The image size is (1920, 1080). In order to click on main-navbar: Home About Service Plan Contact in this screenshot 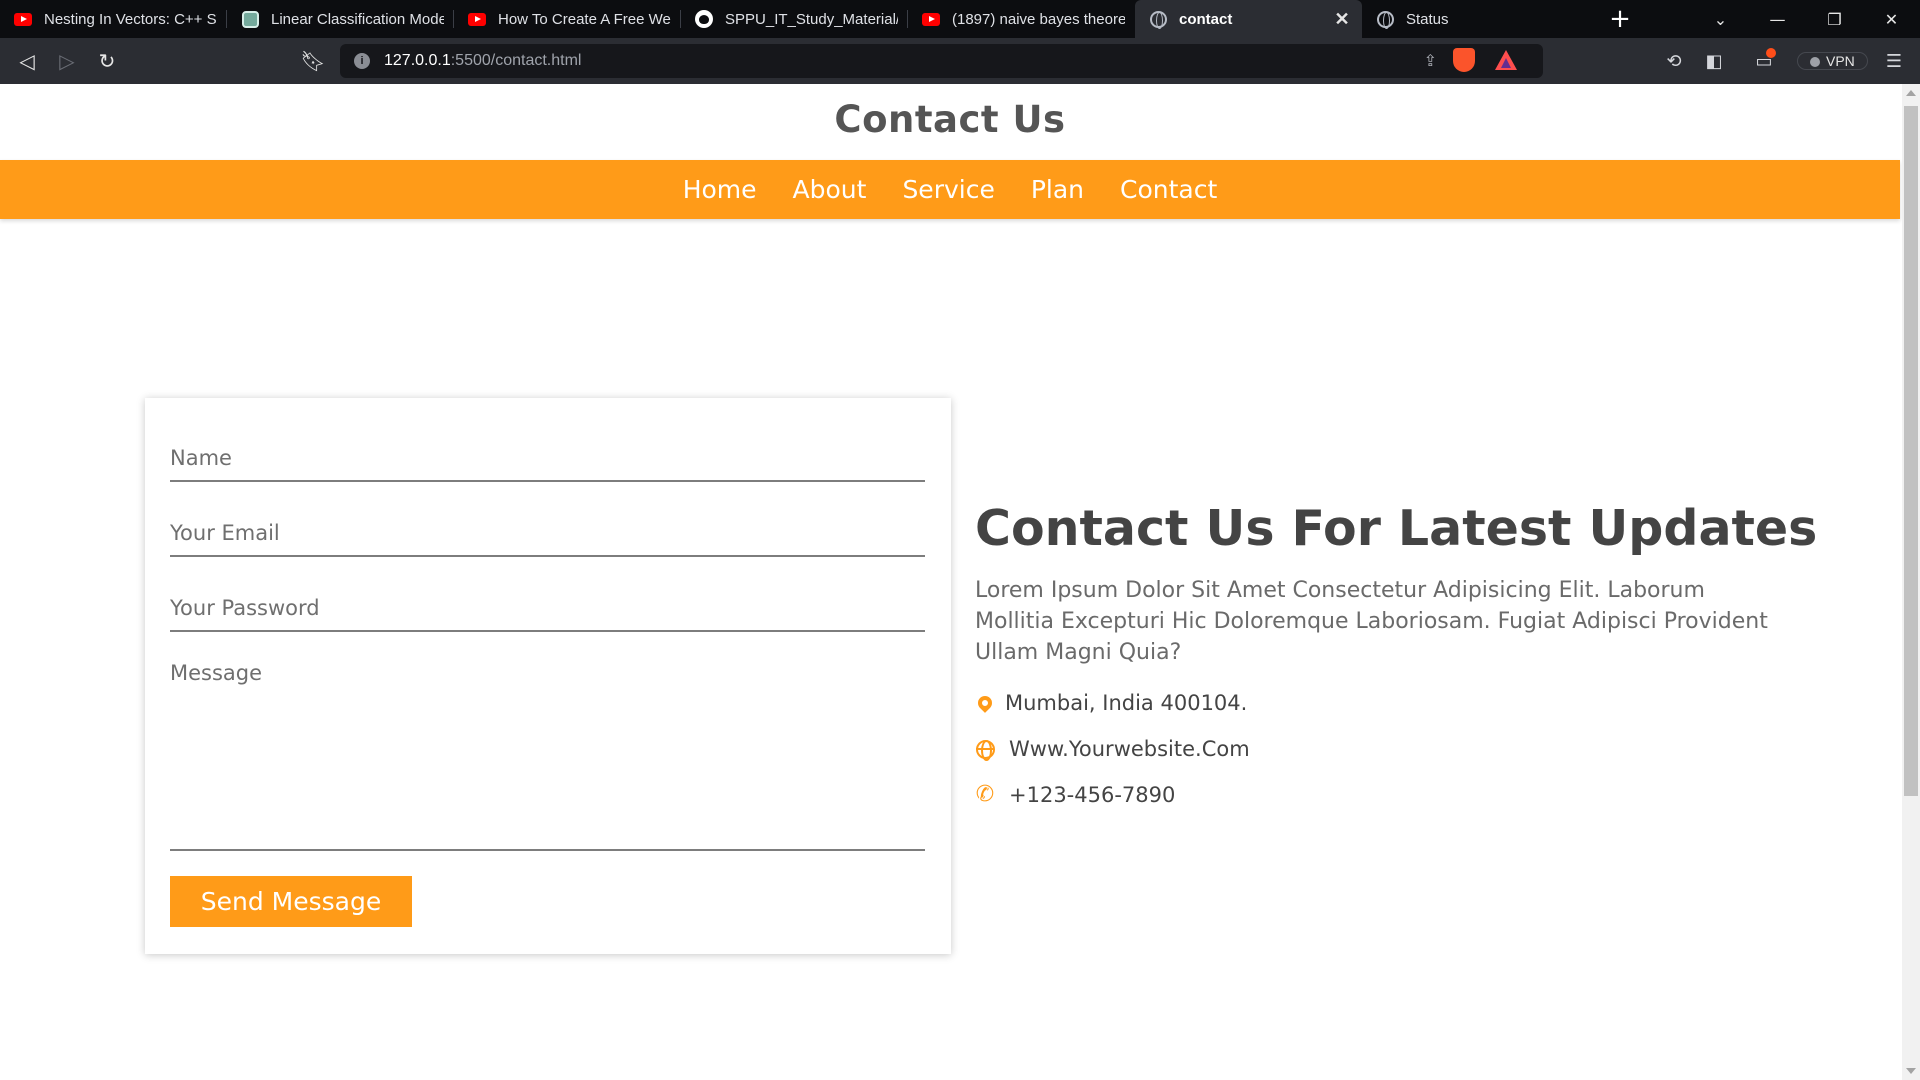, I will do `click(950, 189)`.